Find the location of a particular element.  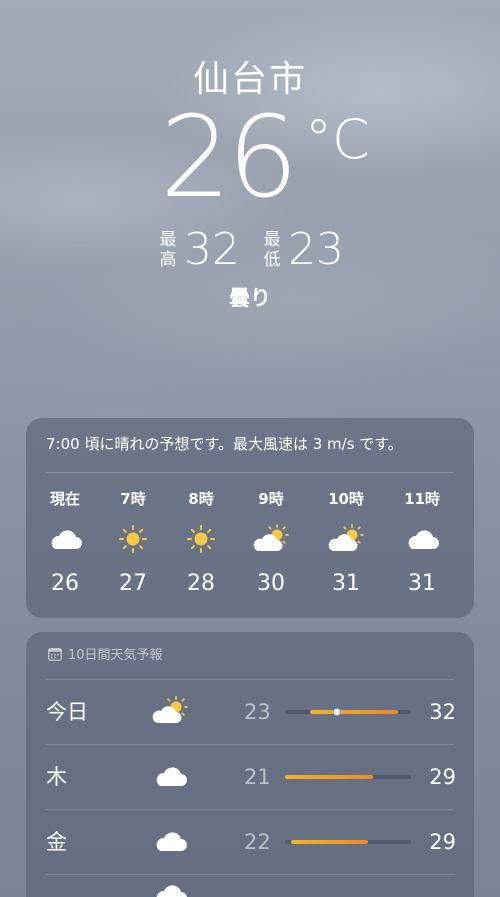

hour-time: 7時 is located at coordinates (133, 499).